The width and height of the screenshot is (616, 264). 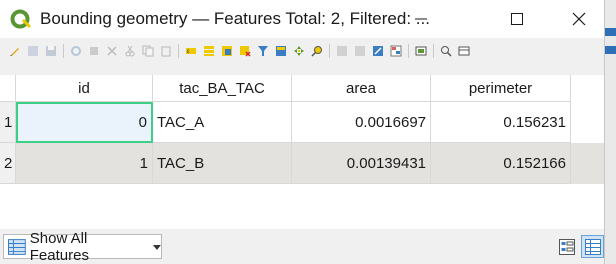 I want to click on show-all-features-label: Show All Features, so click(x=59, y=246).